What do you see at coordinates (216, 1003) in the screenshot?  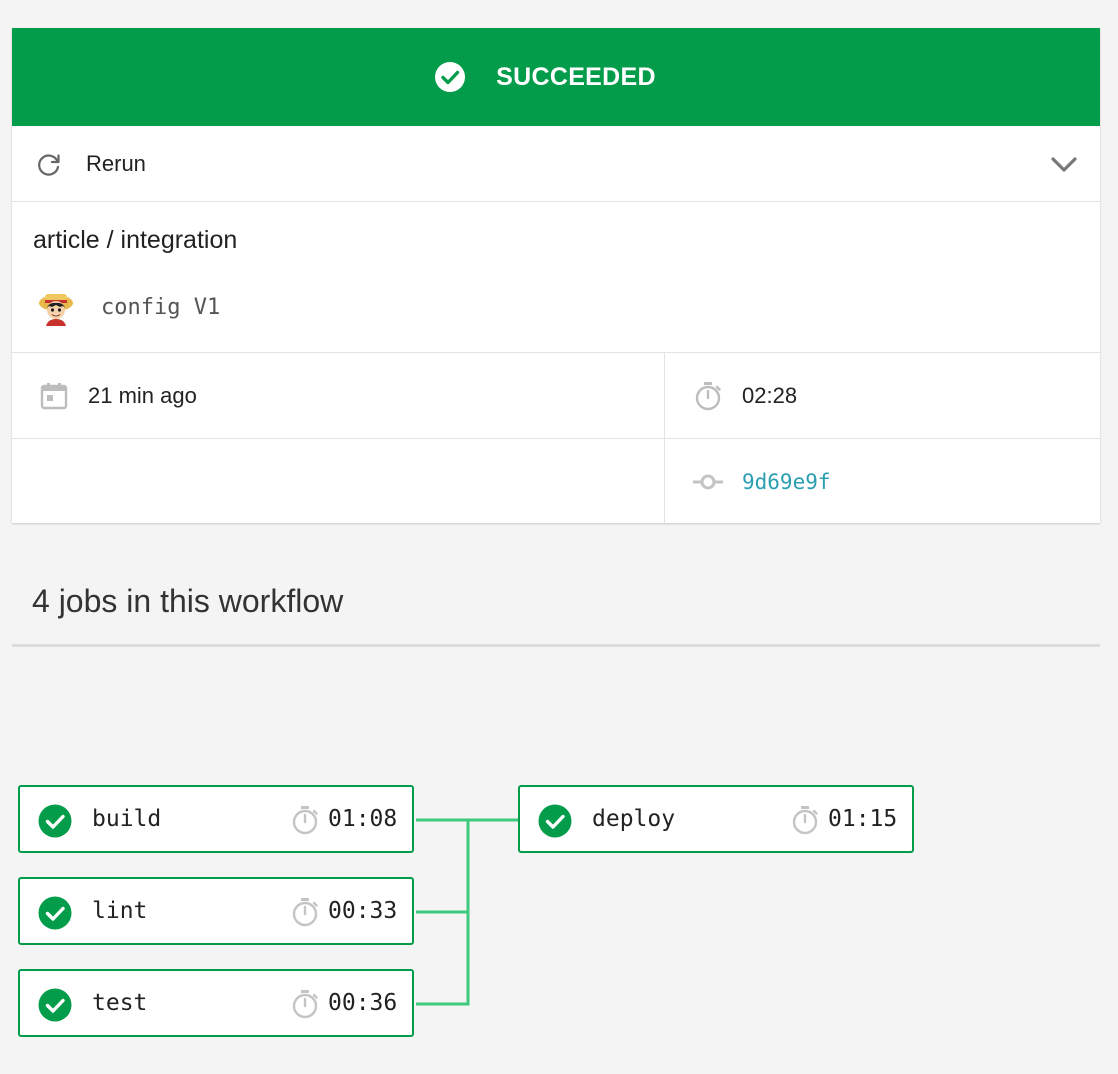 I see `job-card-test: test 00:36` at bounding box center [216, 1003].